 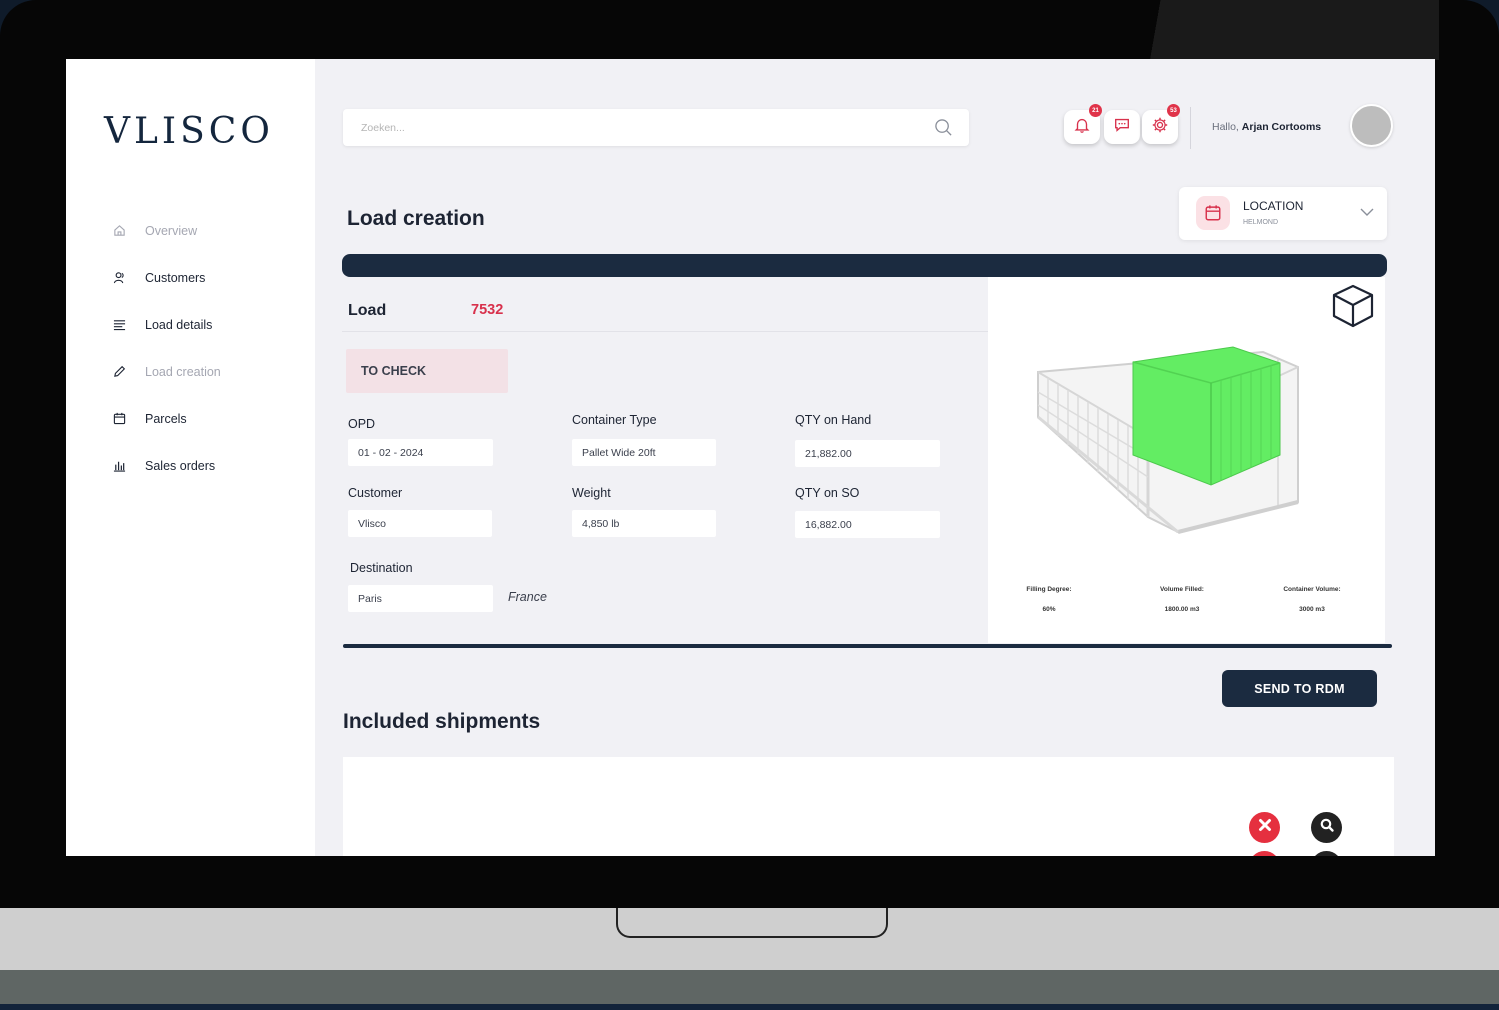 I want to click on status-badge: TO CHECK, so click(x=427, y=371).